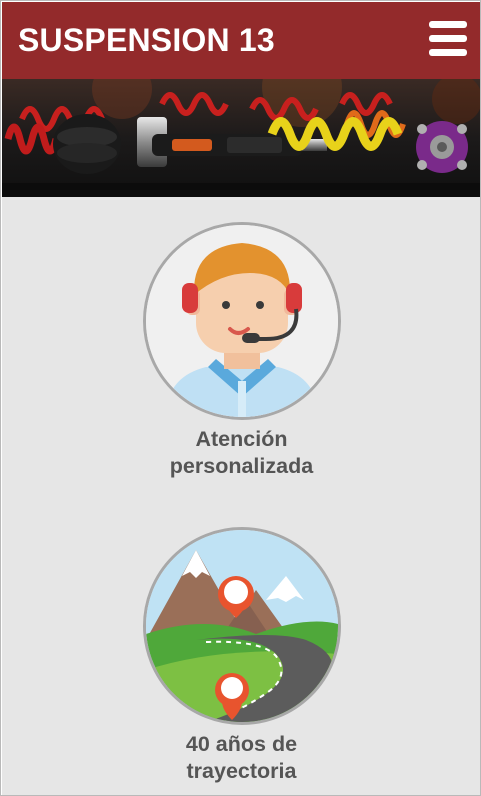 This screenshot has height=796, width=481. I want to click on hamburger-menu-icon, so click(448, 39).